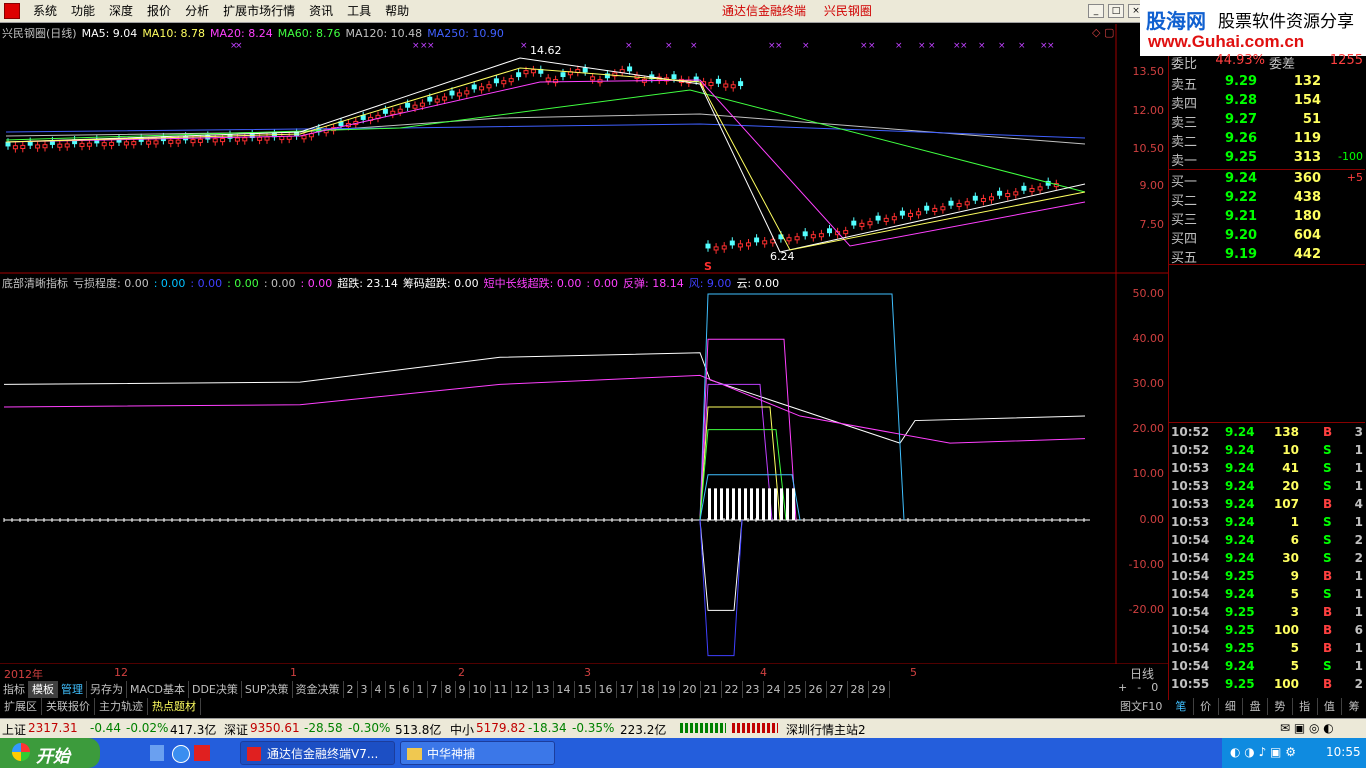 The height and width of the screenshot is (768, 1366). I want to click on server-name: 深圳行情主站2, so click(826, 729).